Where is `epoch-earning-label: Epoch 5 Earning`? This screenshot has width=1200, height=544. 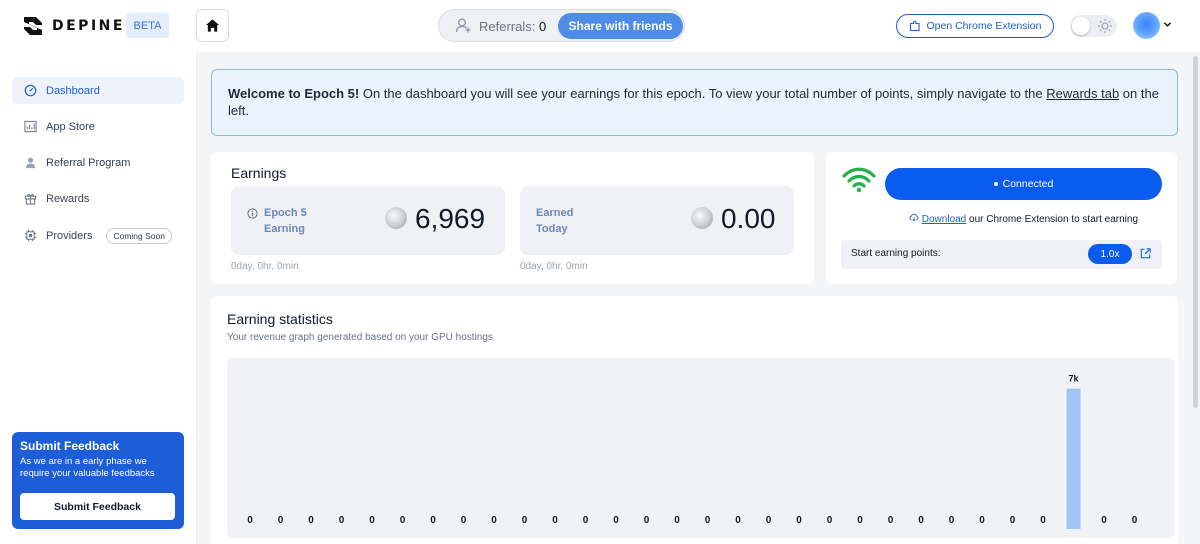 epoch-earning-label: Epoch 5 Earning is located at coordinates (277, 221).